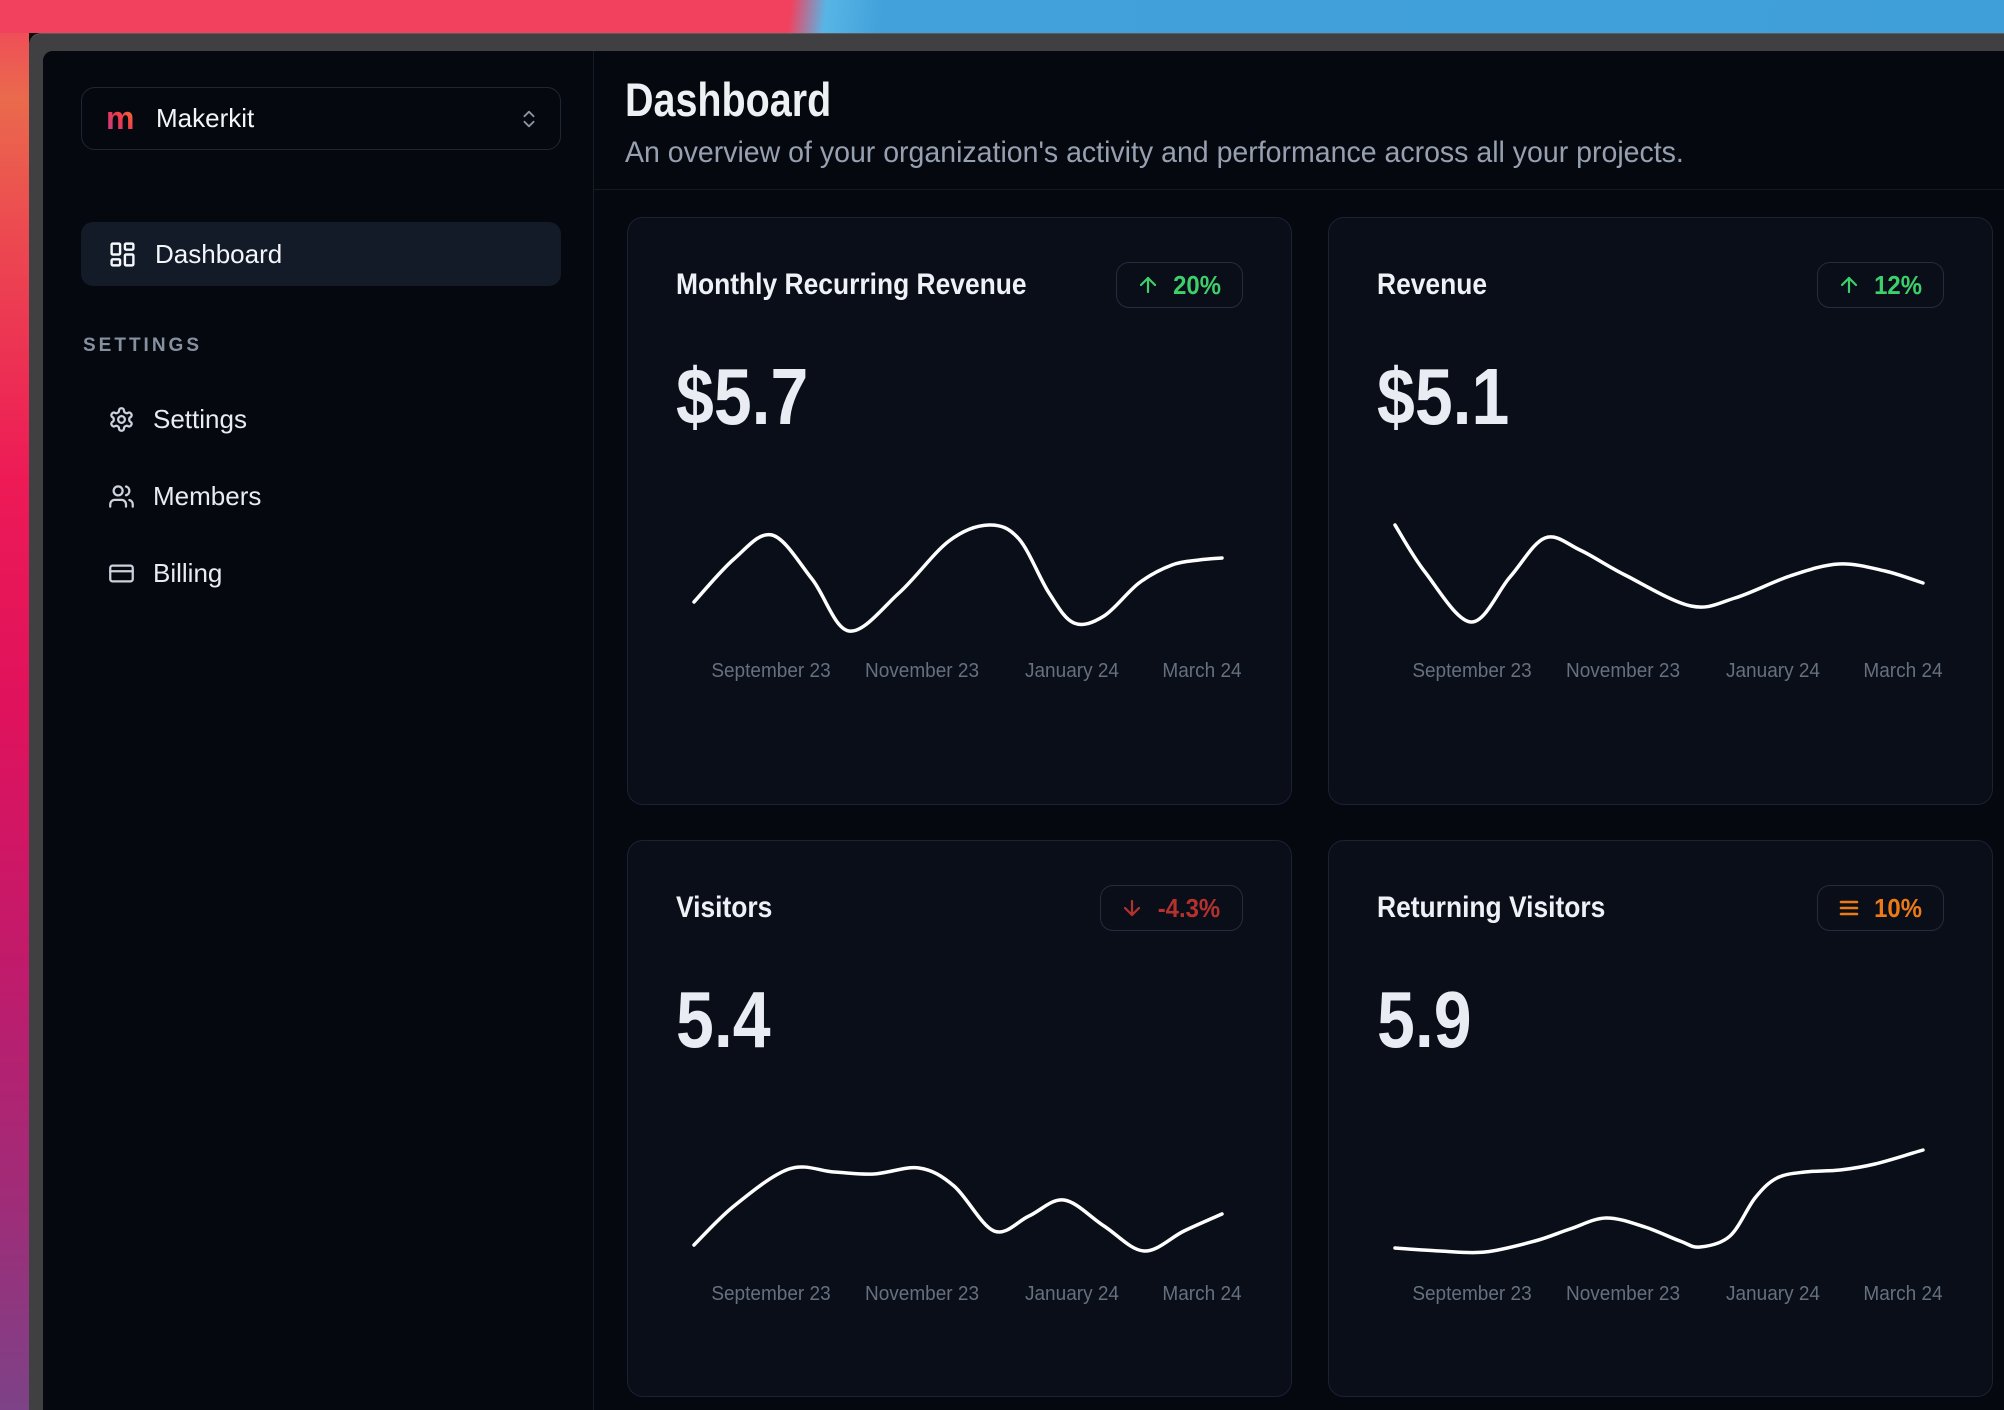 This screenshot has height=1410, width=2004. I want to click on settings-nav: Settings Members Billing, so click(321, 496).